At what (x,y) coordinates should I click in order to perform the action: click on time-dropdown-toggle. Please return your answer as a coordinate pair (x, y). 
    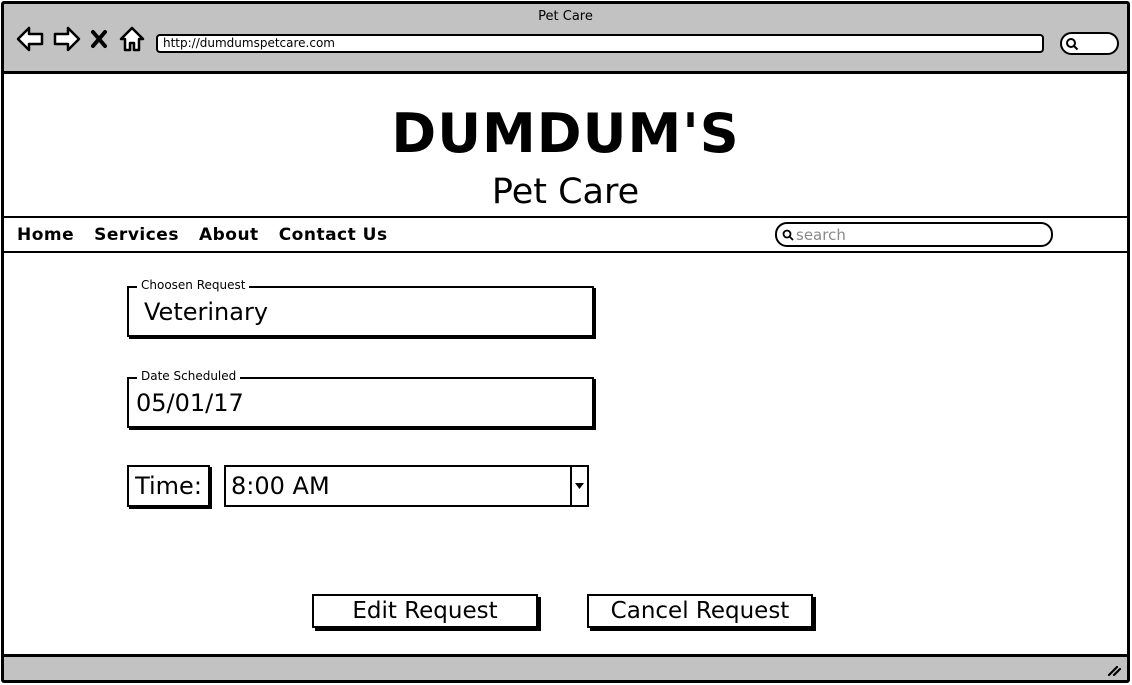
    Looking at the image, I should click on (578, 486).